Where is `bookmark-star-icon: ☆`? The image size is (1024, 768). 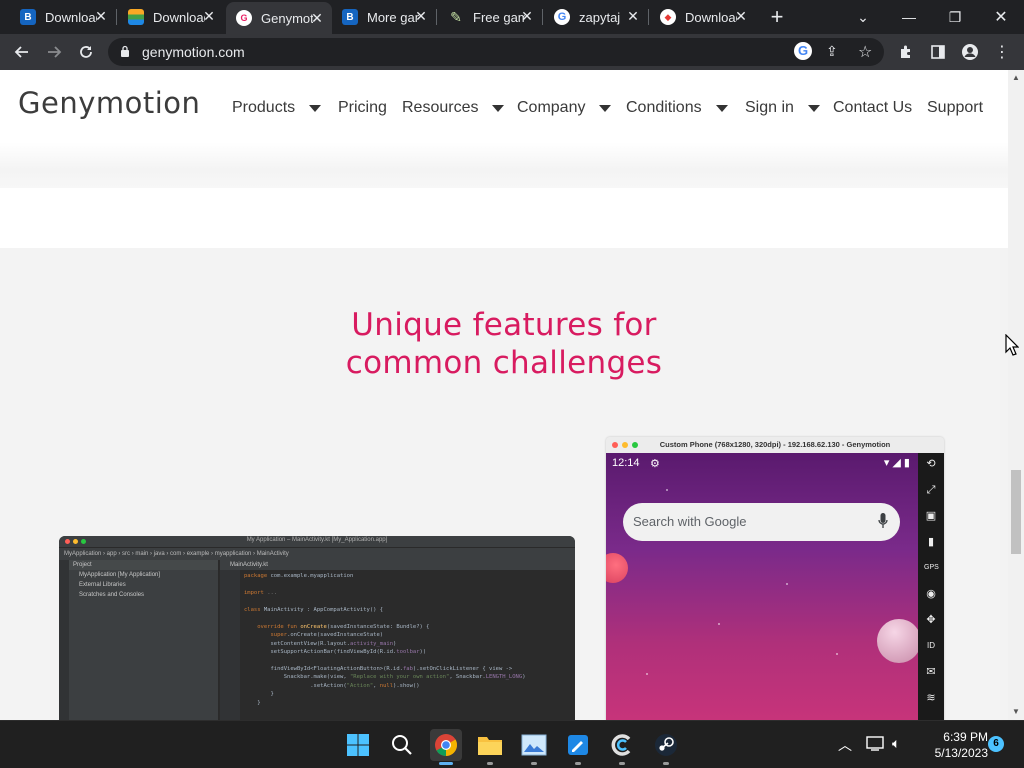 bookmark-star-icon: ☆ is located at coordinates (865, 52).